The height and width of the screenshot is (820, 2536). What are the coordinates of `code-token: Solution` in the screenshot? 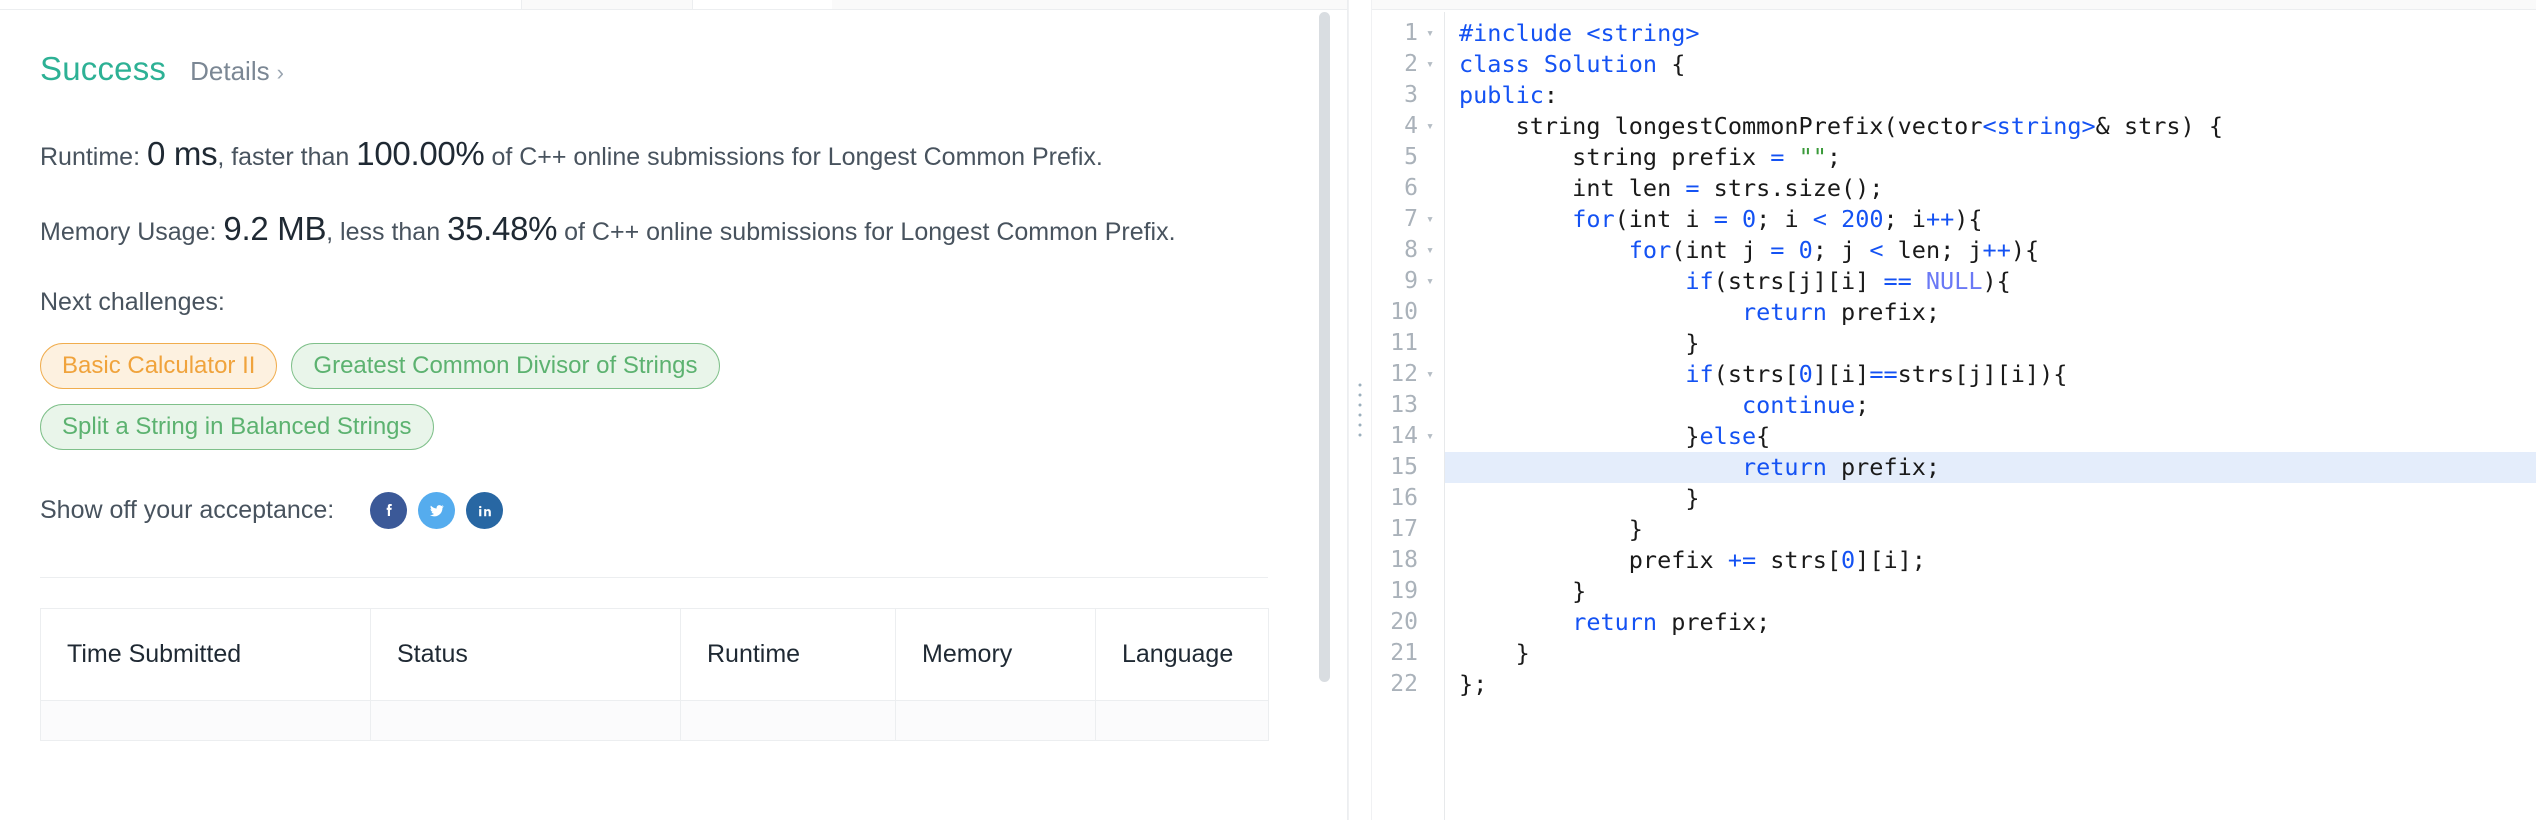 It's located at (1600, 64).